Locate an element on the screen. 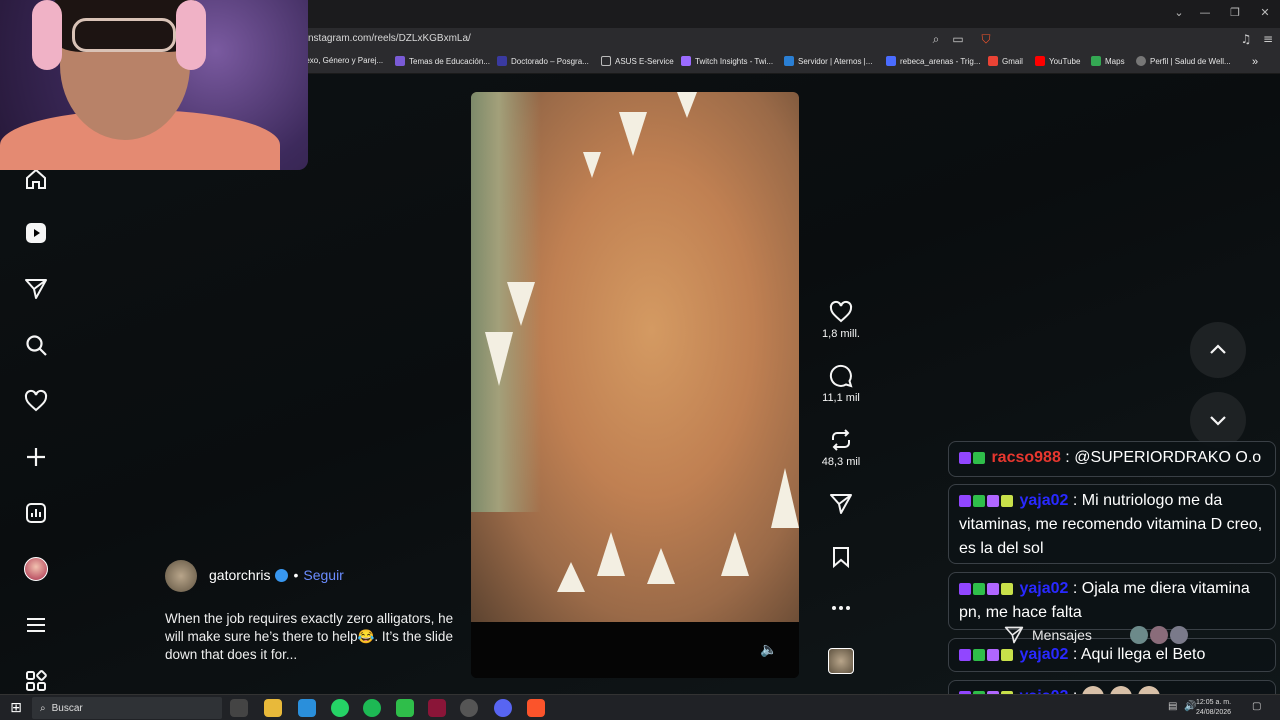 The image size is (1280, 720). bookmark-item: Maps is located at coordinates (1108, 61).